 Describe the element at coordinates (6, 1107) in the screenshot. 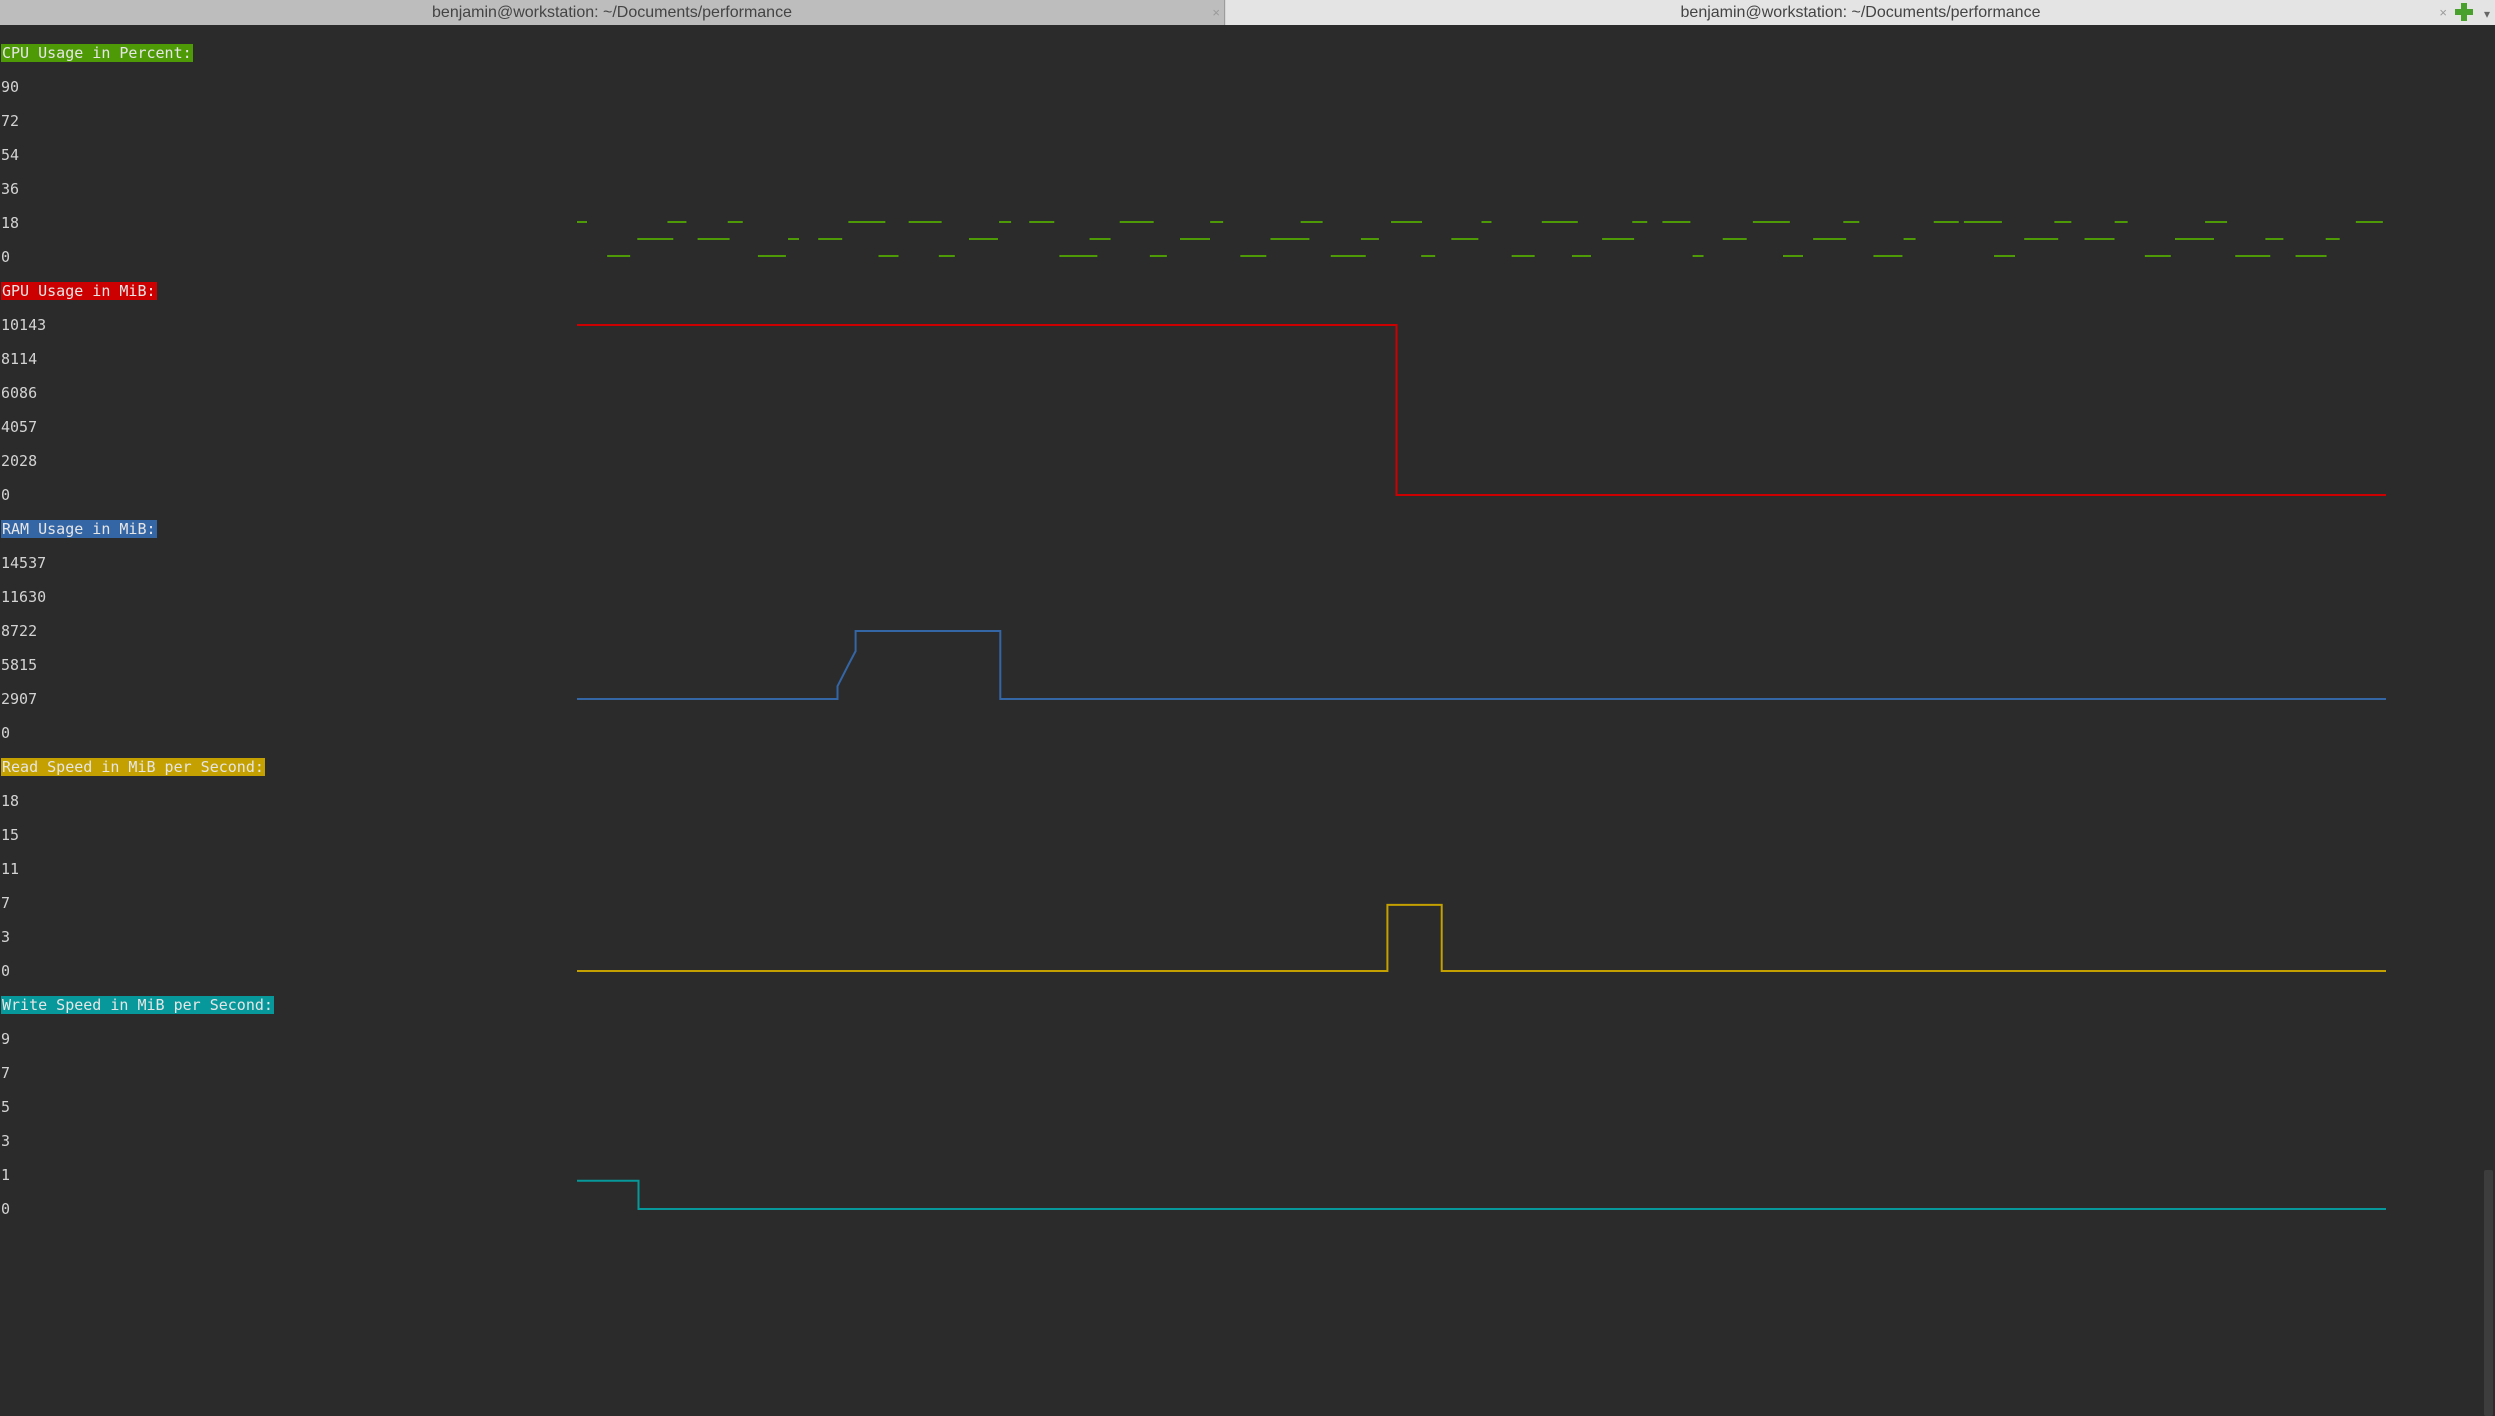

I see `write-tick: 5` at that location.